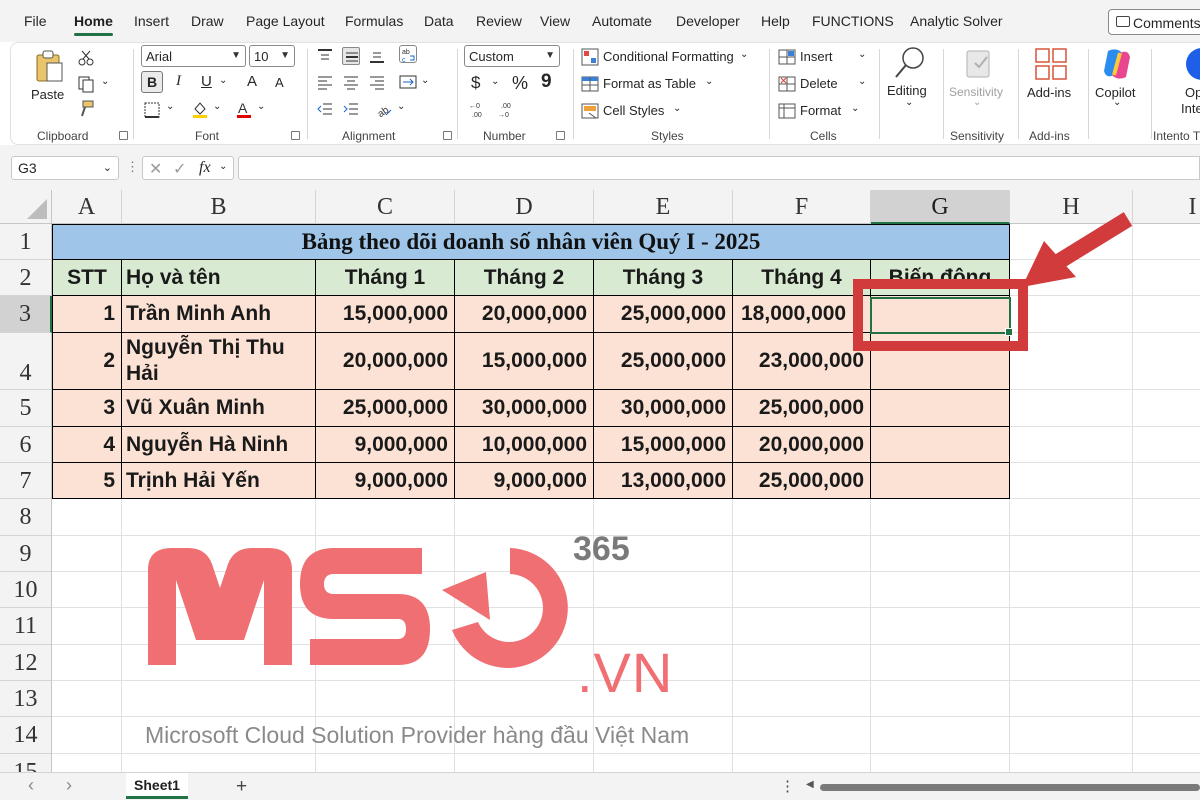 The width and height of the screenshot is (1200, 800). Describe the element at coordinates (524, 278) in the screenshot. I see `header-month-2: Tháng 2` at that location.